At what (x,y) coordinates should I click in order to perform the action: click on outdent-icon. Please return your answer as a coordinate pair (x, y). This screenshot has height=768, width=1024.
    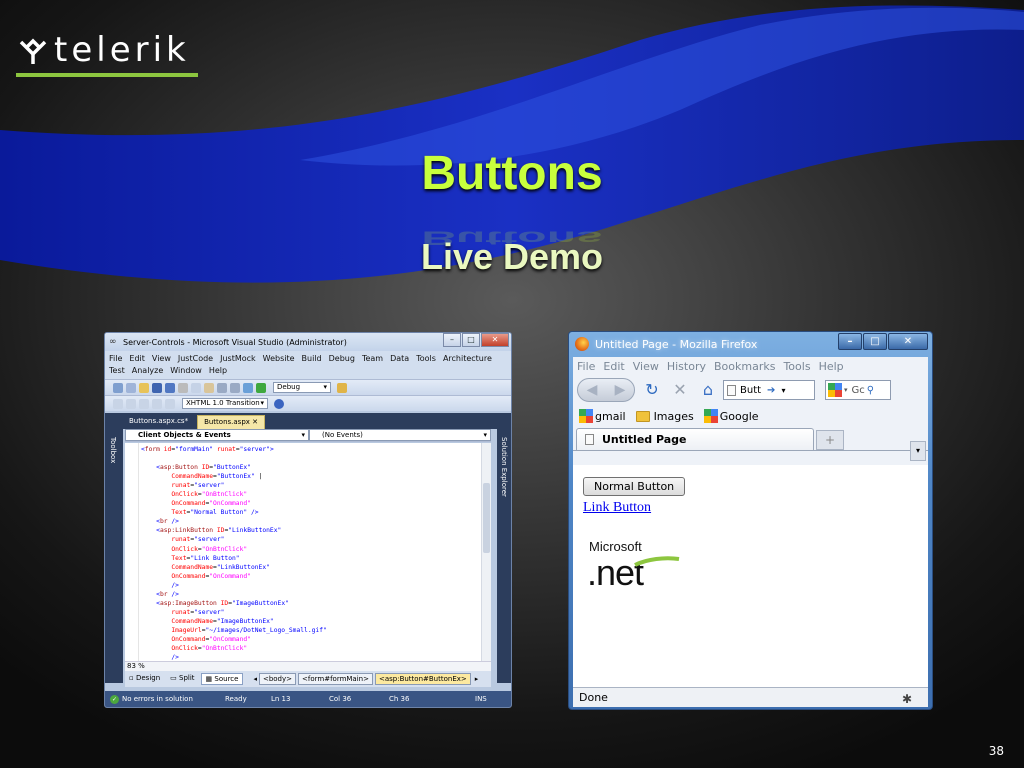
    Looking at the image, I should click on (144, 403).